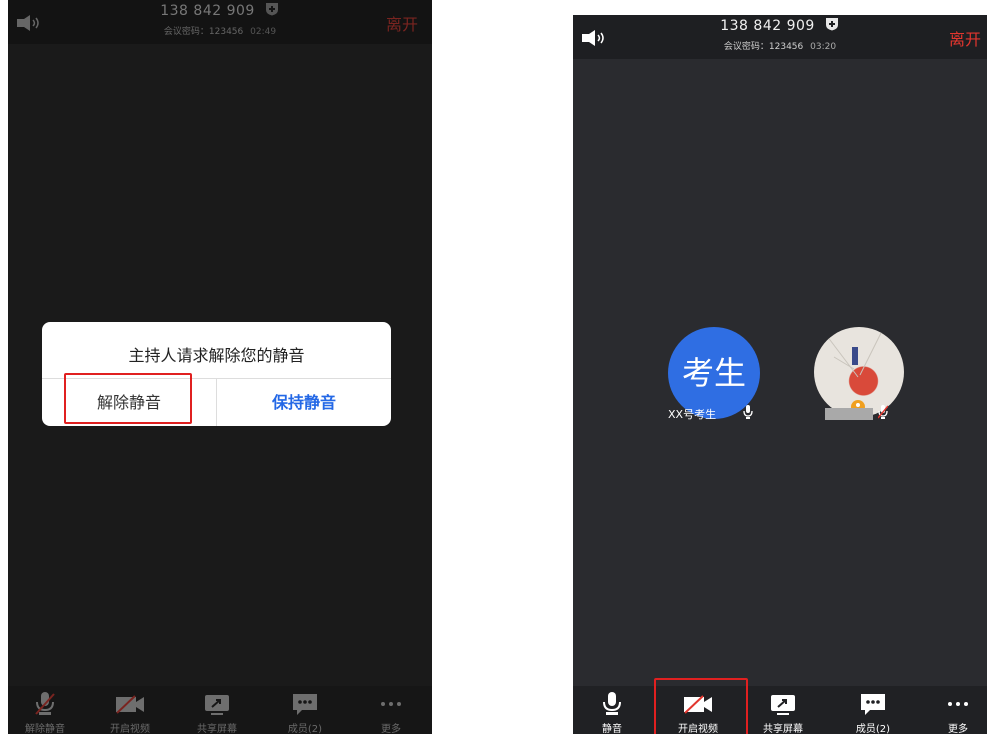  What do you see at coordinates (130, 729) in the screenshot?
I see `toolbar-label: 开启视频` at bounding box center [130, 729].